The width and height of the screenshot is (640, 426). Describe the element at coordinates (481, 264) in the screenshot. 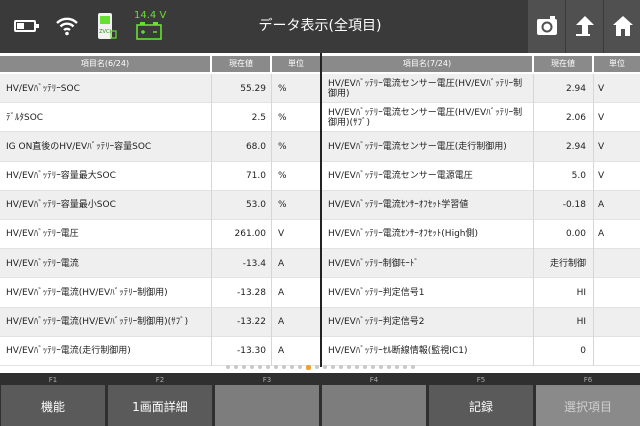

I see `table-row: HV/EVﾊﾞｯﾃﾘｰ制御ﾓｰﾄﾞ 走行制御` at that location.